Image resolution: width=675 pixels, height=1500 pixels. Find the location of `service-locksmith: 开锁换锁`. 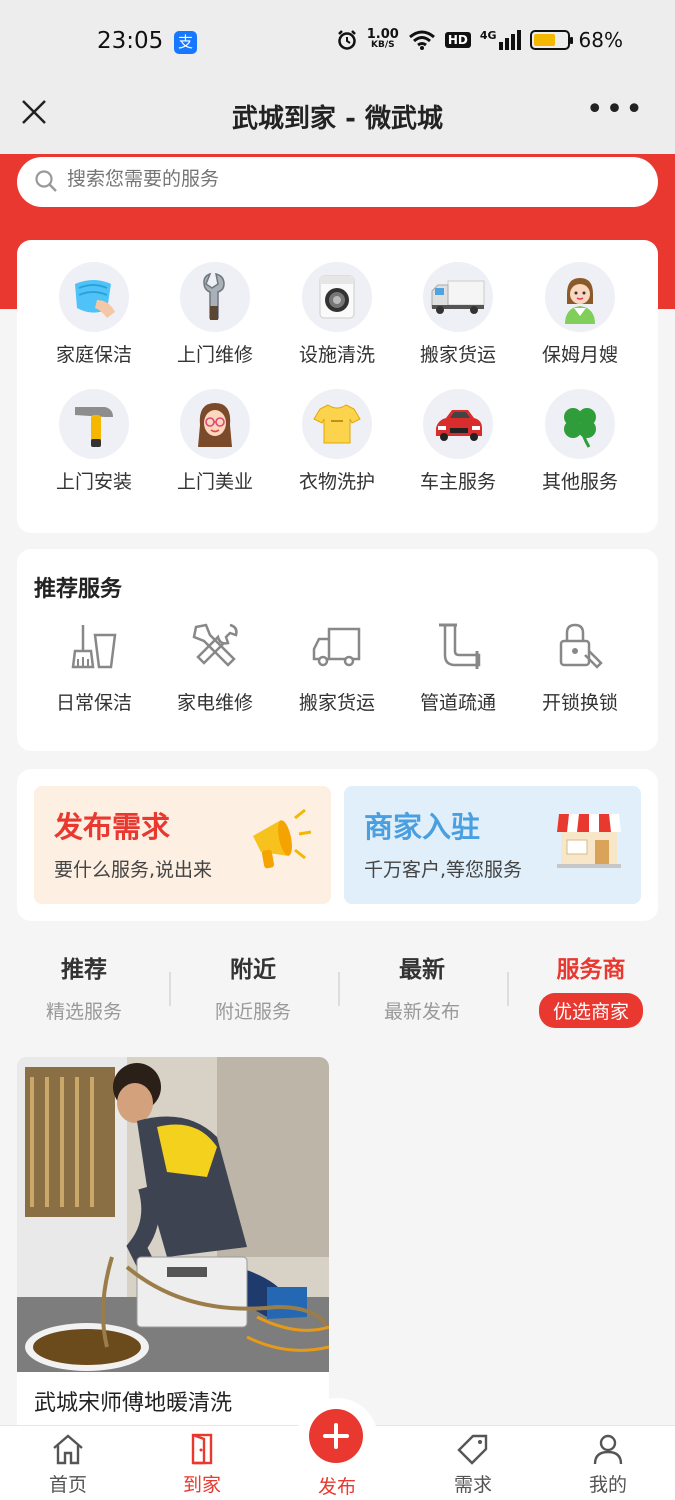

service-locksmith: 开锁换锁 is located at coordinates (580, 668).